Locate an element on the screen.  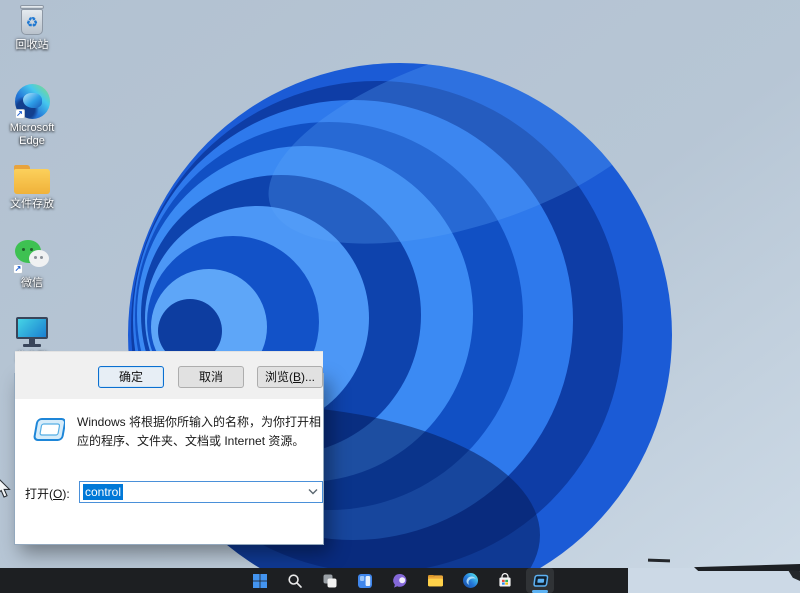
input-selected-text: control is located at coordinates (103, 492).